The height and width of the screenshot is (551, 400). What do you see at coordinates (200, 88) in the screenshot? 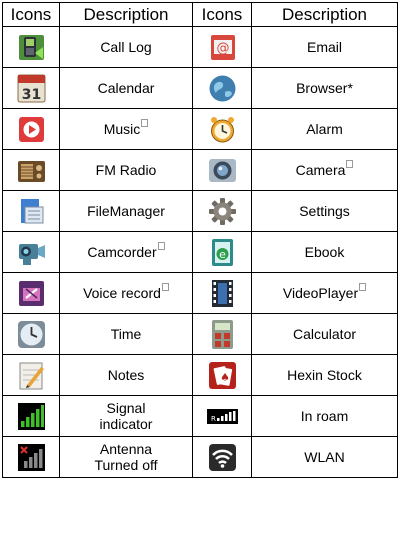
I see `table-row: 31 Calendar Browser*` at bounding box center [200, 88].